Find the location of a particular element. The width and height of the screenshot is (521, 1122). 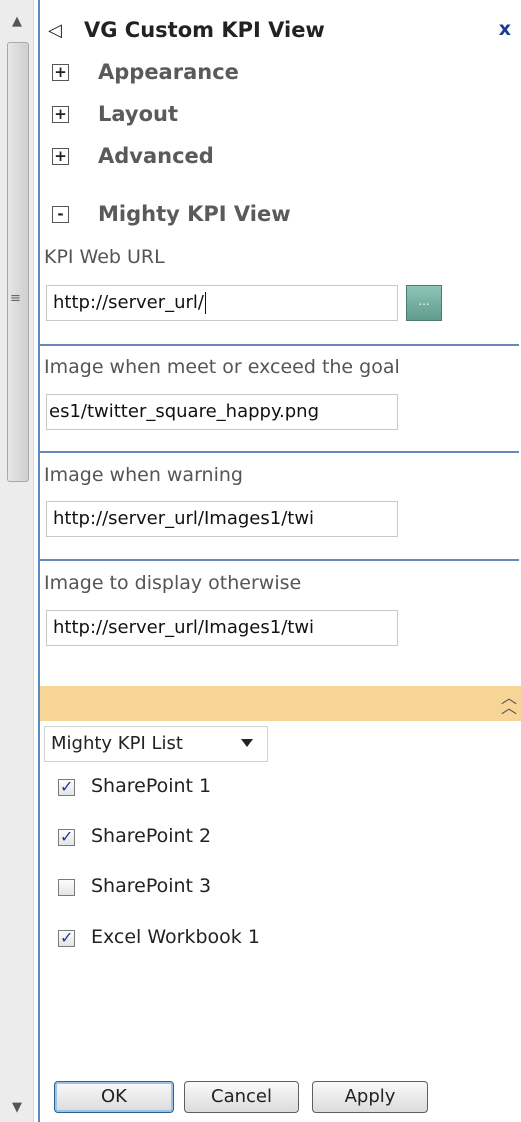

double-chevron-up-icon: ︿ ︿ is located at coordinates (509, 703).